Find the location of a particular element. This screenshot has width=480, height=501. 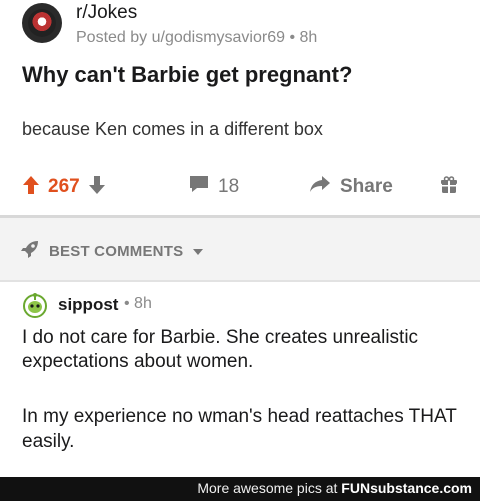

chevron-down-icon is located at coordinates (198, 251).